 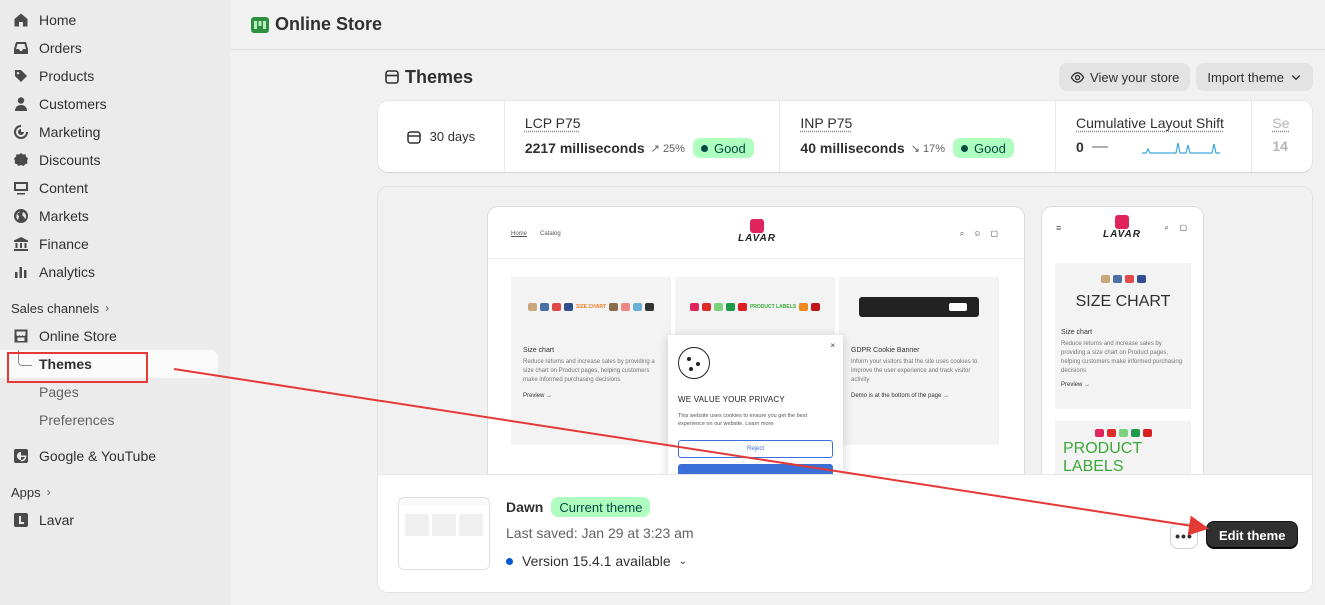 I want to click on sidebar-item-lavar: Lavar, so click(x=115, y=520).